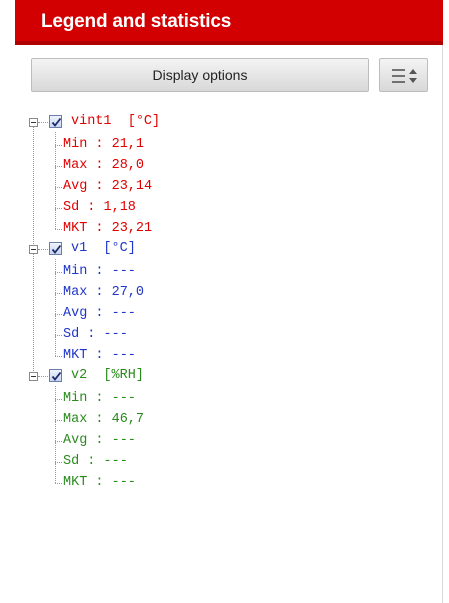  What do you see at coordinates (104, 292) in the screenshot?
I see `stat-value: Max : 27,0` at bounding box center [104, 292].